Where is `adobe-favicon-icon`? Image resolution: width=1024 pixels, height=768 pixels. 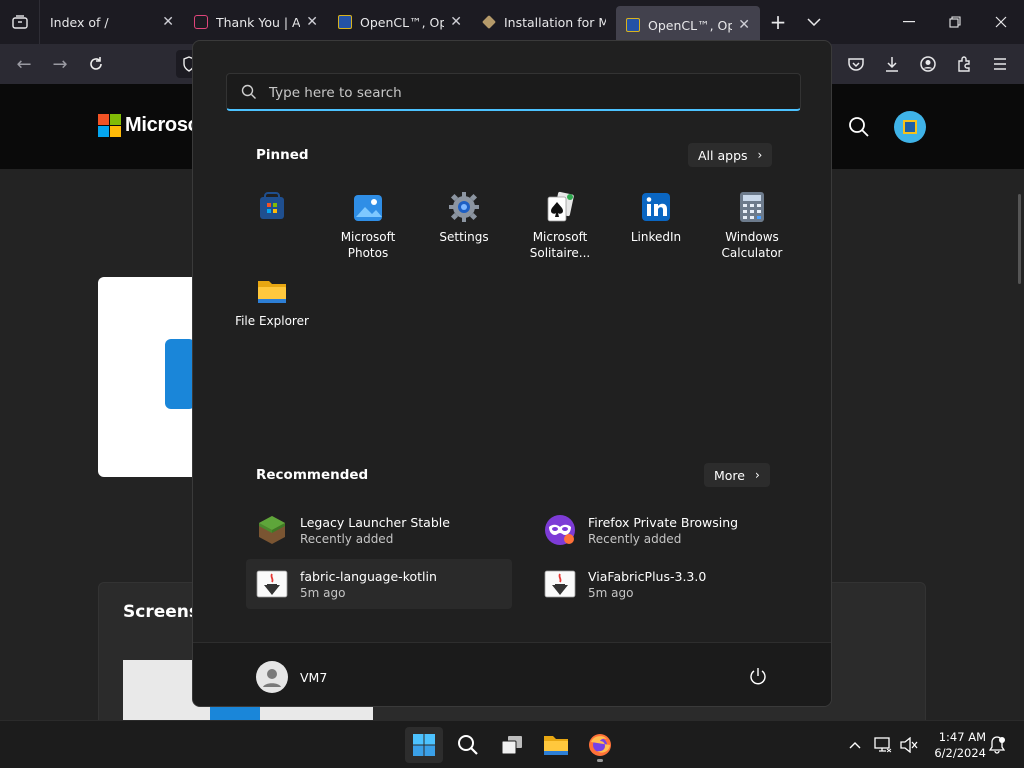 adobe-favicon-icon is located at coordinates (201, 22).